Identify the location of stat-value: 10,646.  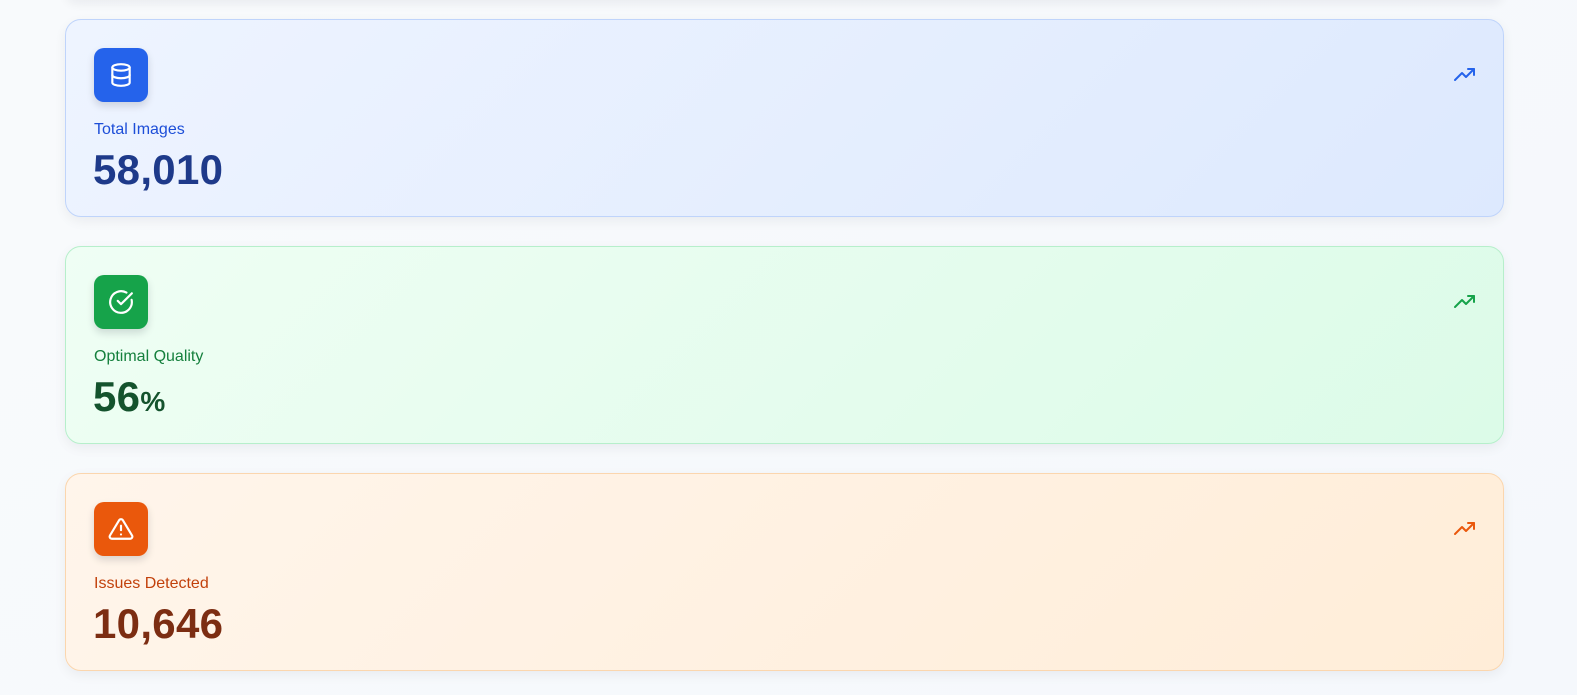
(158, 626).